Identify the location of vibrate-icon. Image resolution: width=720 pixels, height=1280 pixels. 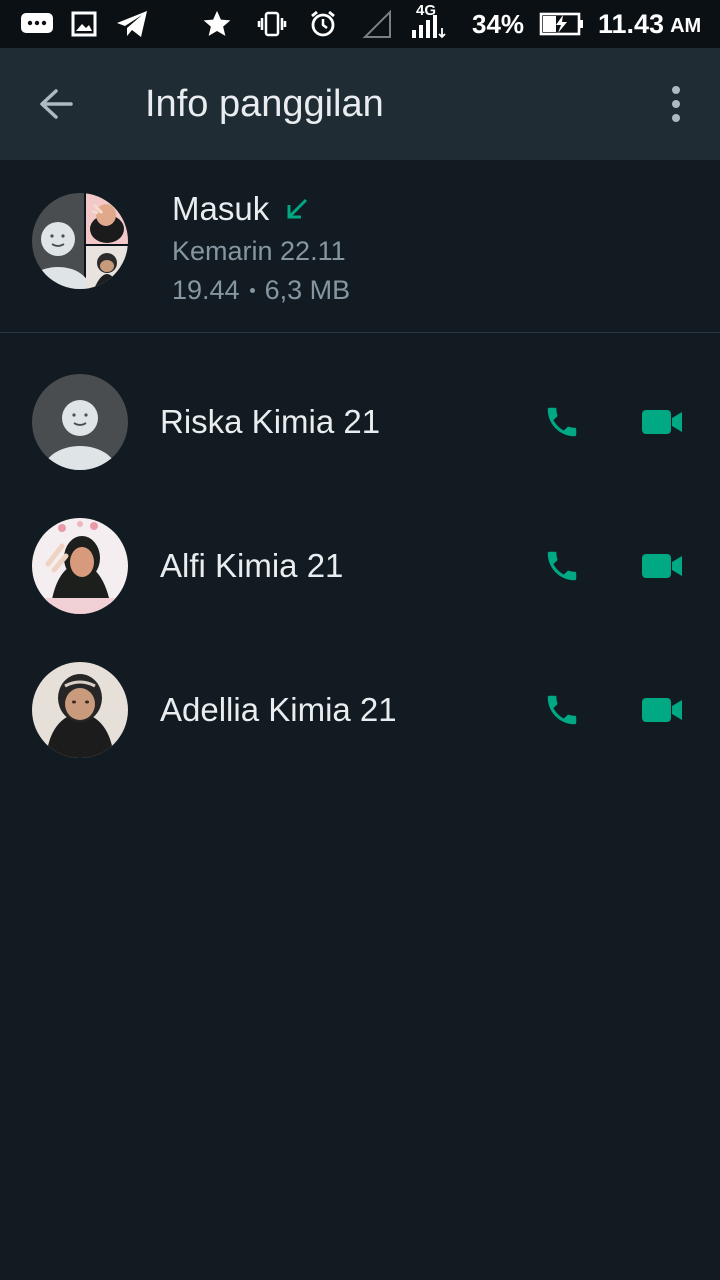
(272, 24).